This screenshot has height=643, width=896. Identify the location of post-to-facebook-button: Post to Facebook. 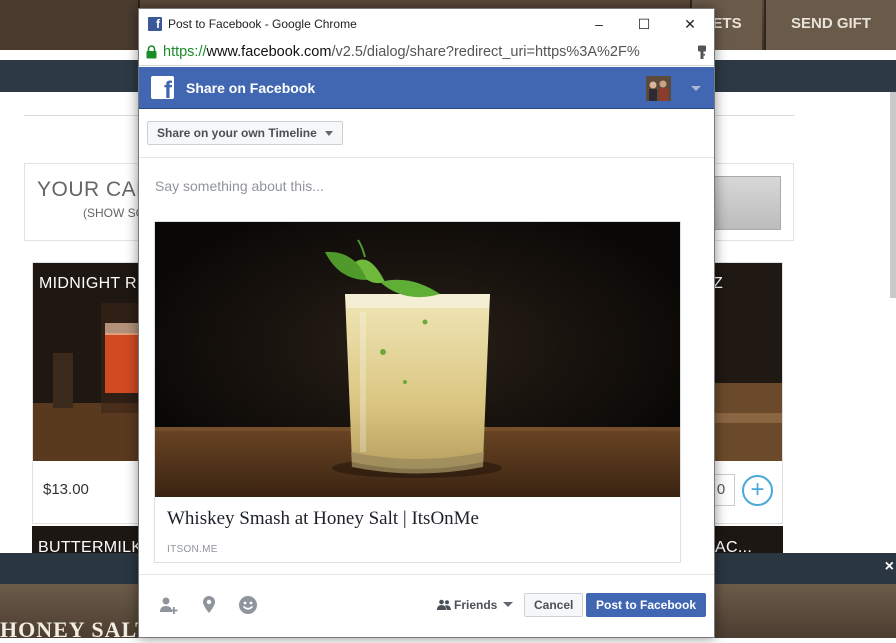
(646, 605).